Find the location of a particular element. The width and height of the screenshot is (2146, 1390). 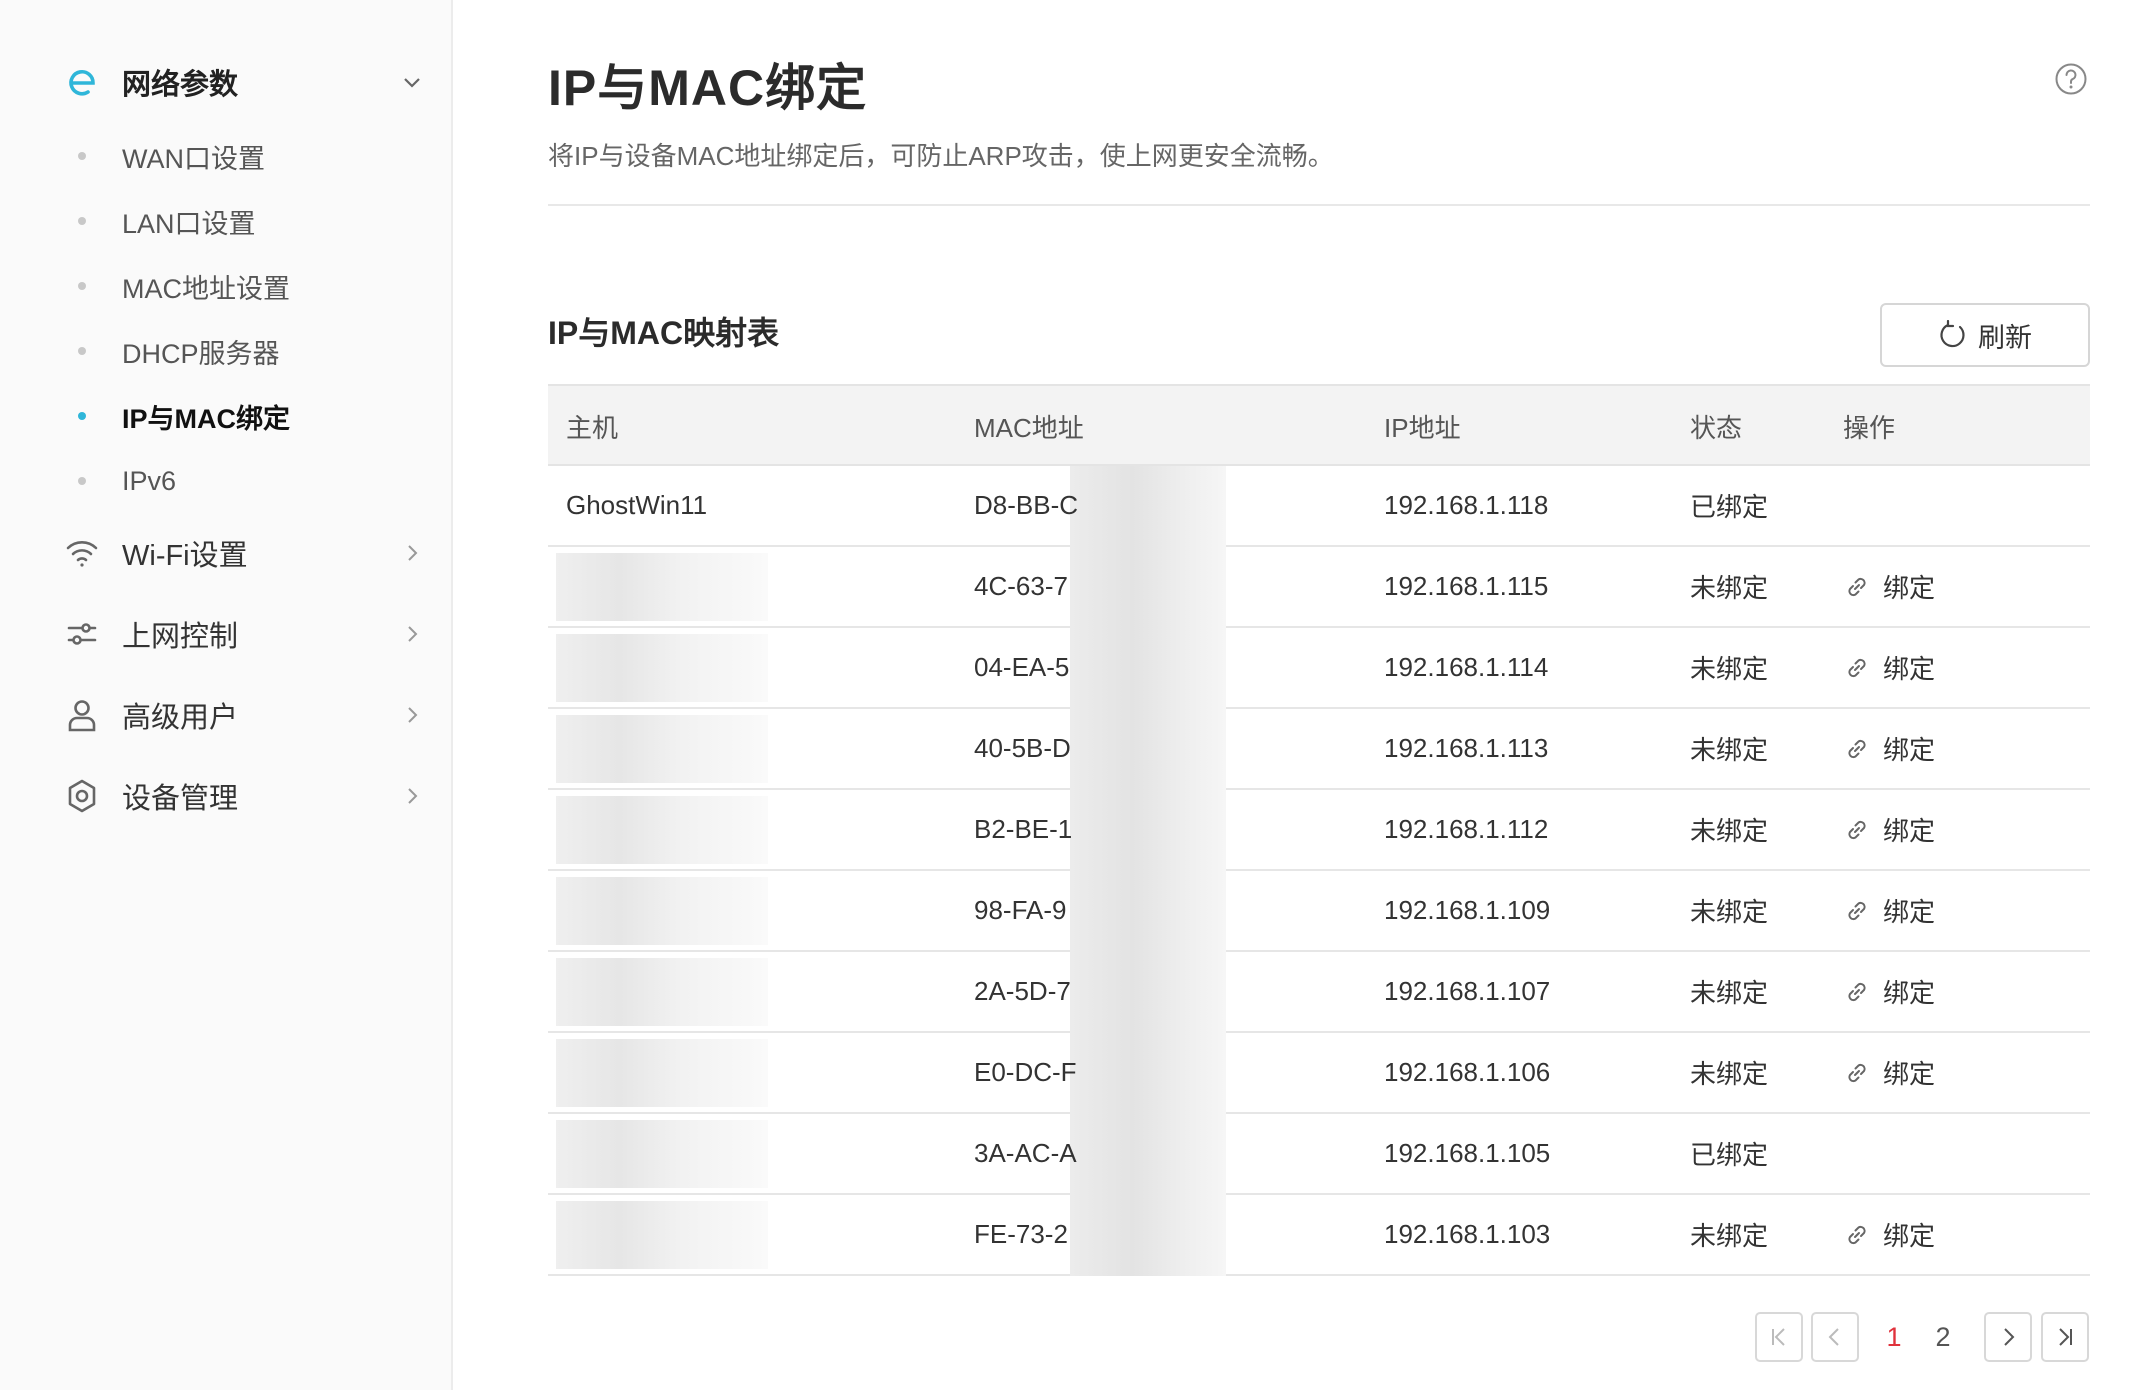

last-page-button is located at coordinates (2065, 1337).